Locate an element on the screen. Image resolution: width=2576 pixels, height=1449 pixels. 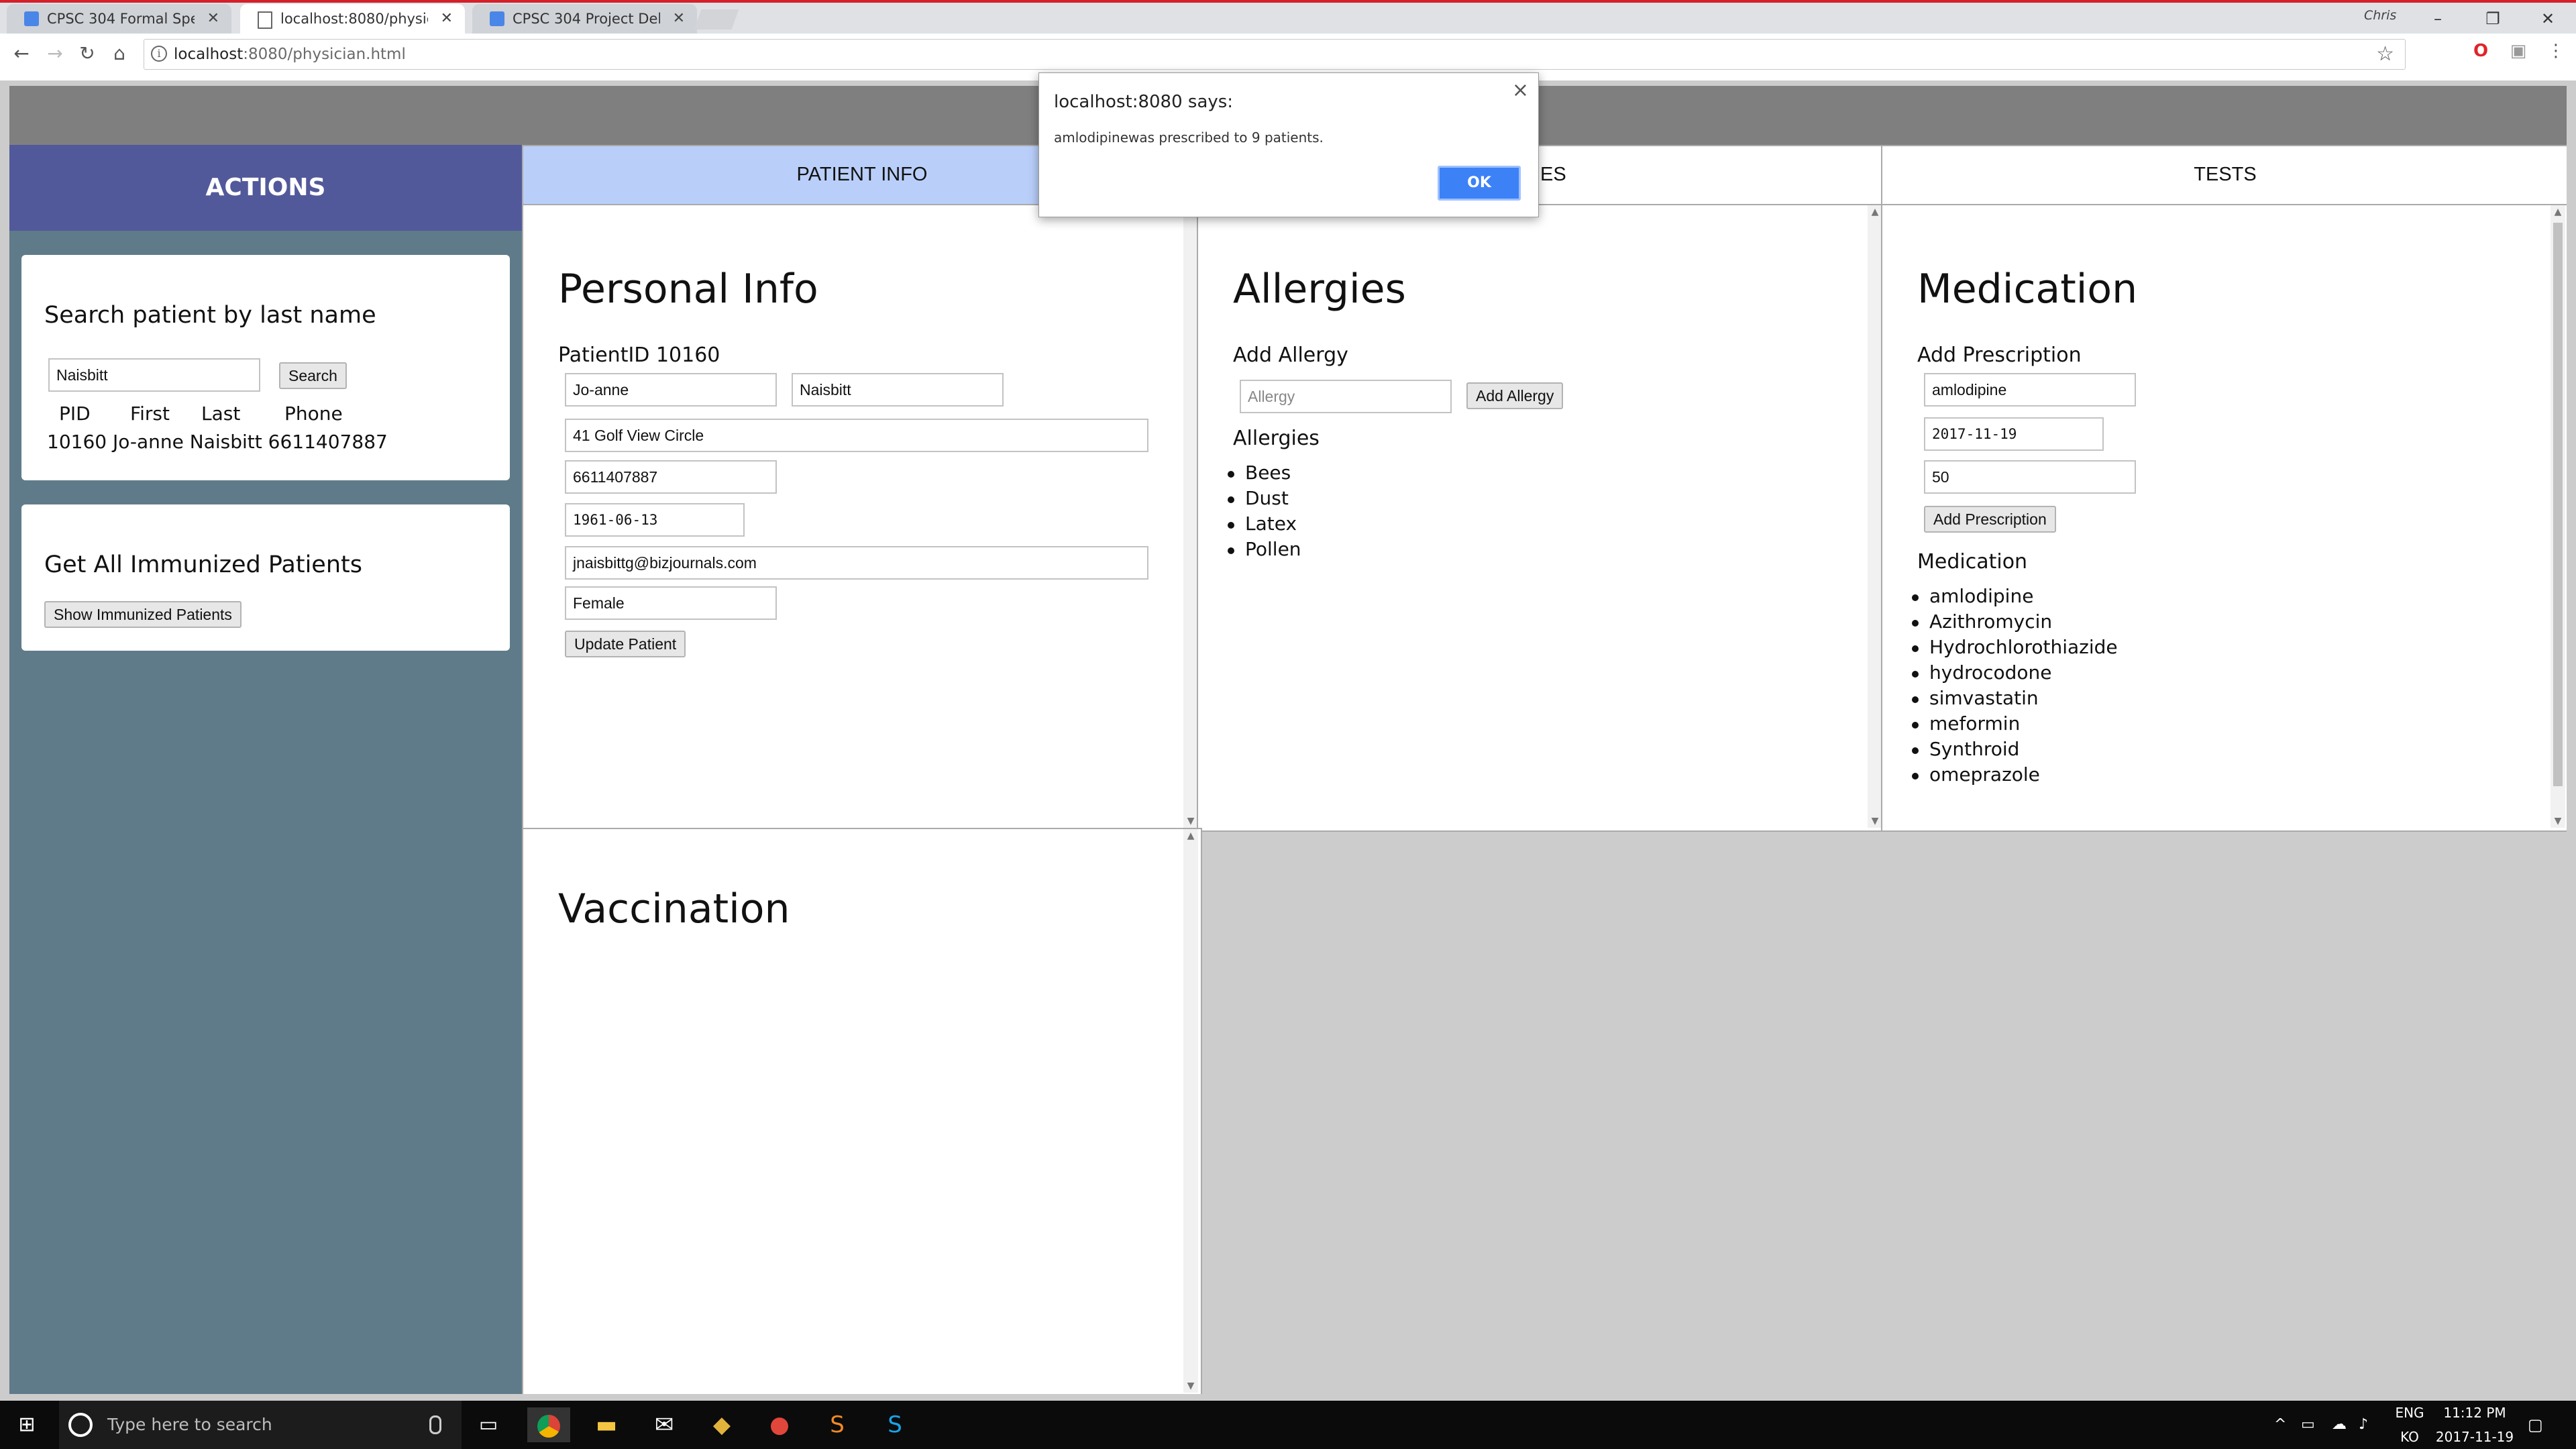
sublime-text-icon: S is located at coordinates (837, 1424).